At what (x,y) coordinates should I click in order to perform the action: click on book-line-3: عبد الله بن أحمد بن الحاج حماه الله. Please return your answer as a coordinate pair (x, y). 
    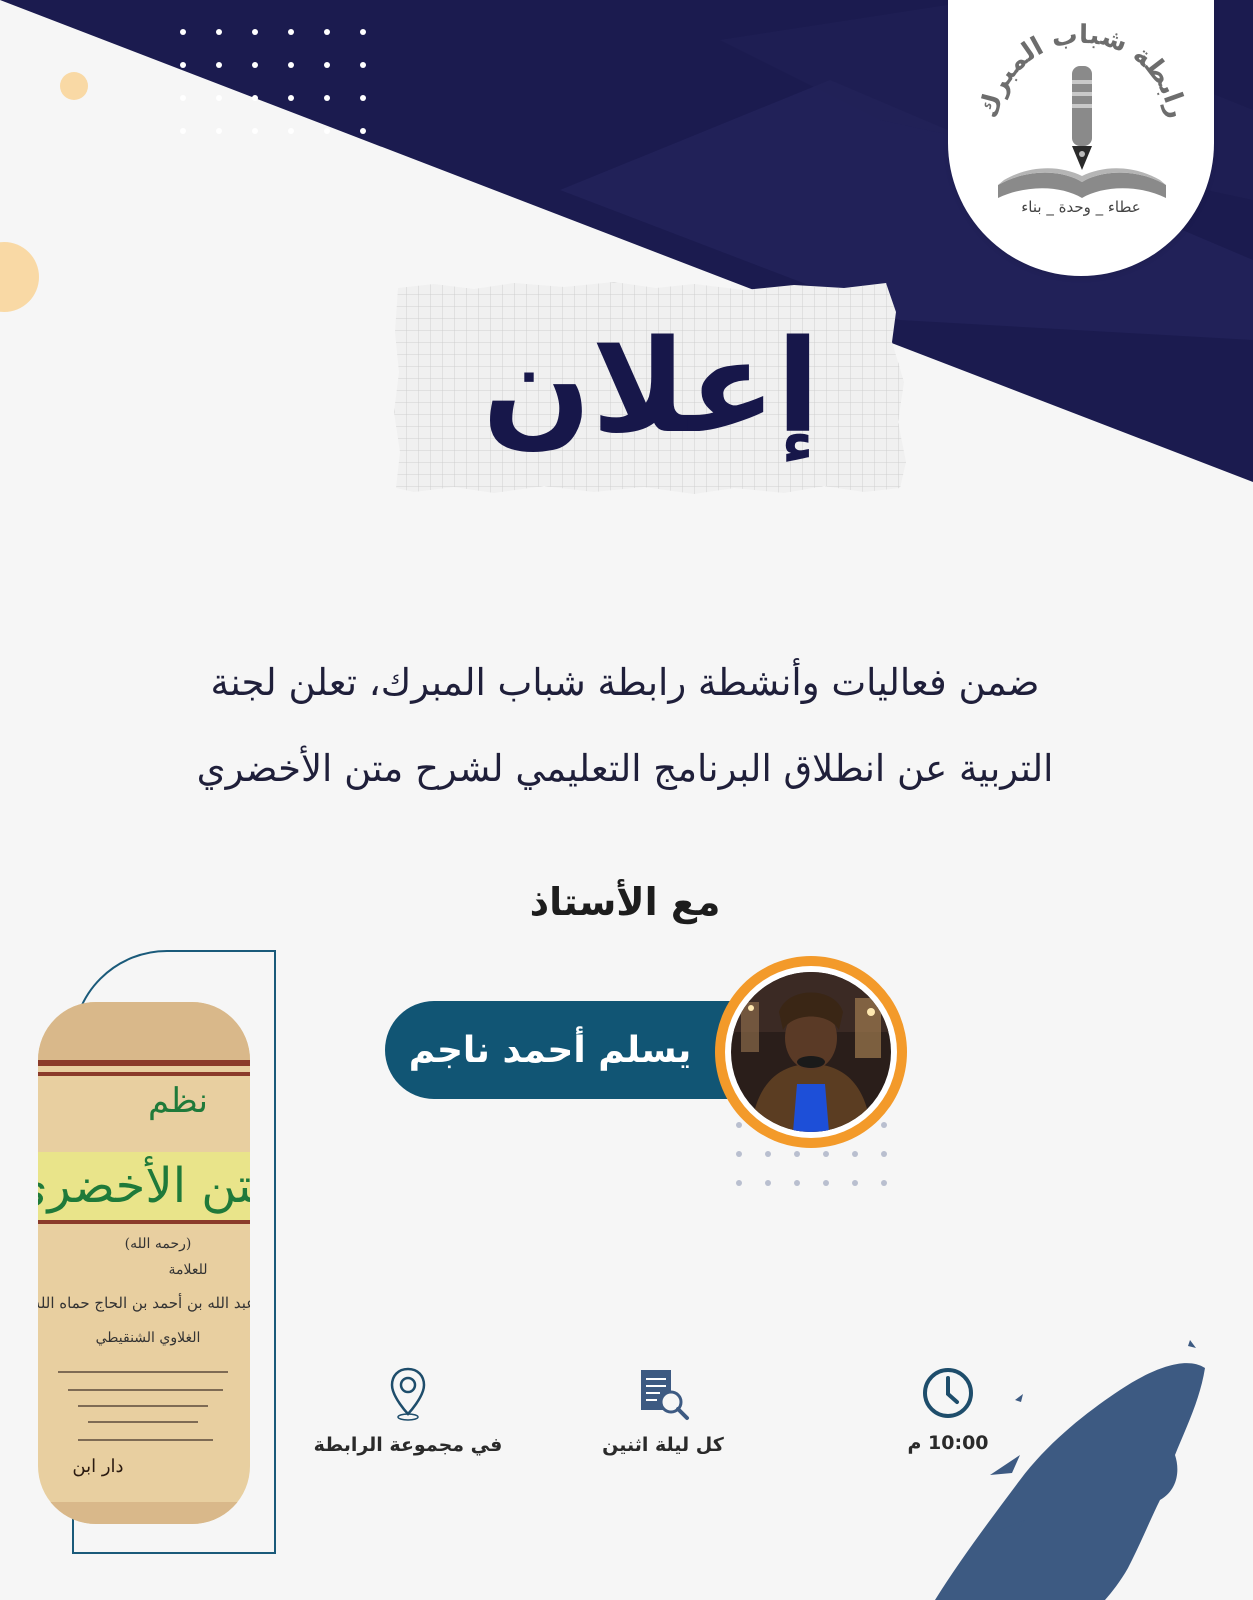
    Looking at the image, I should click on (144, 1302).